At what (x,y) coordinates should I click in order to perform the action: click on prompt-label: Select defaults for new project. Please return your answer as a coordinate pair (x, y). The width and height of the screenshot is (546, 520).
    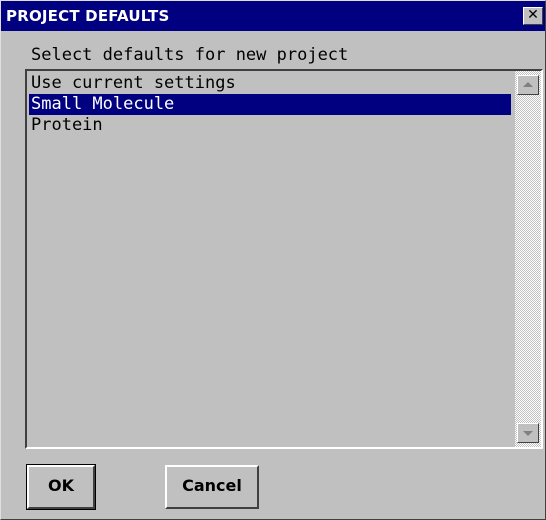
    Looking at the image, I should click on (190, 55).